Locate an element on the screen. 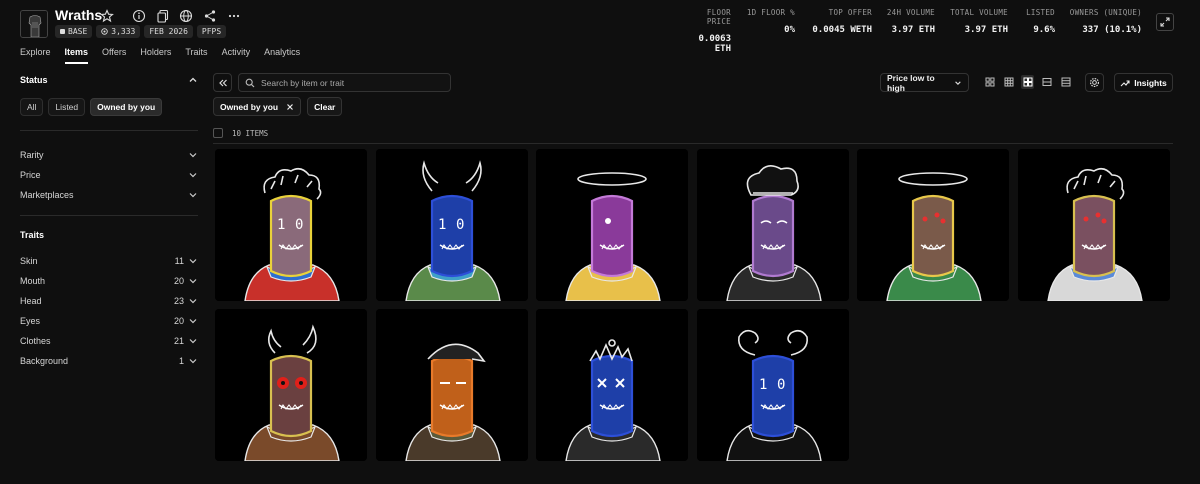 Image resolution: width=1200 pixels, height=484 pixels. sort-label: Price low to high is located at coordinates (911, 82).